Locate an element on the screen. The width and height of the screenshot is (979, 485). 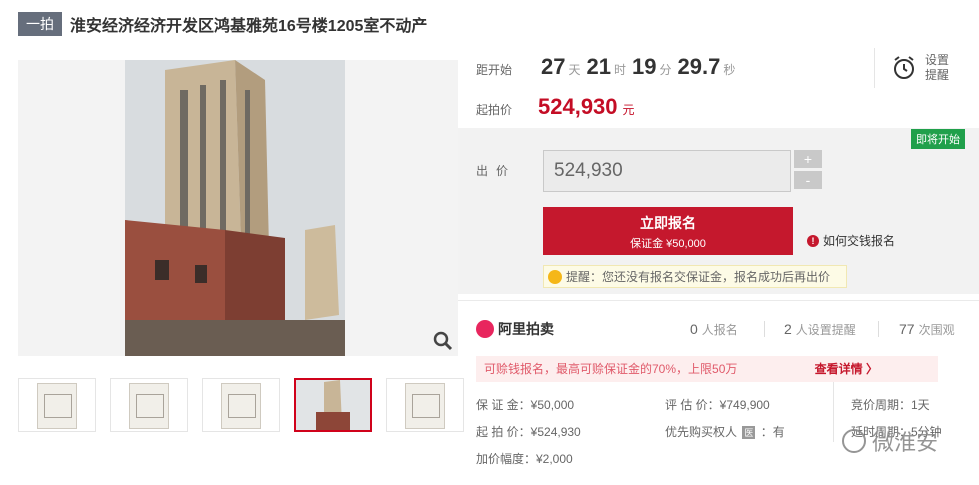
how-to-pay-link: ! 如何交钱报名 is located at coordinates (851, 240).